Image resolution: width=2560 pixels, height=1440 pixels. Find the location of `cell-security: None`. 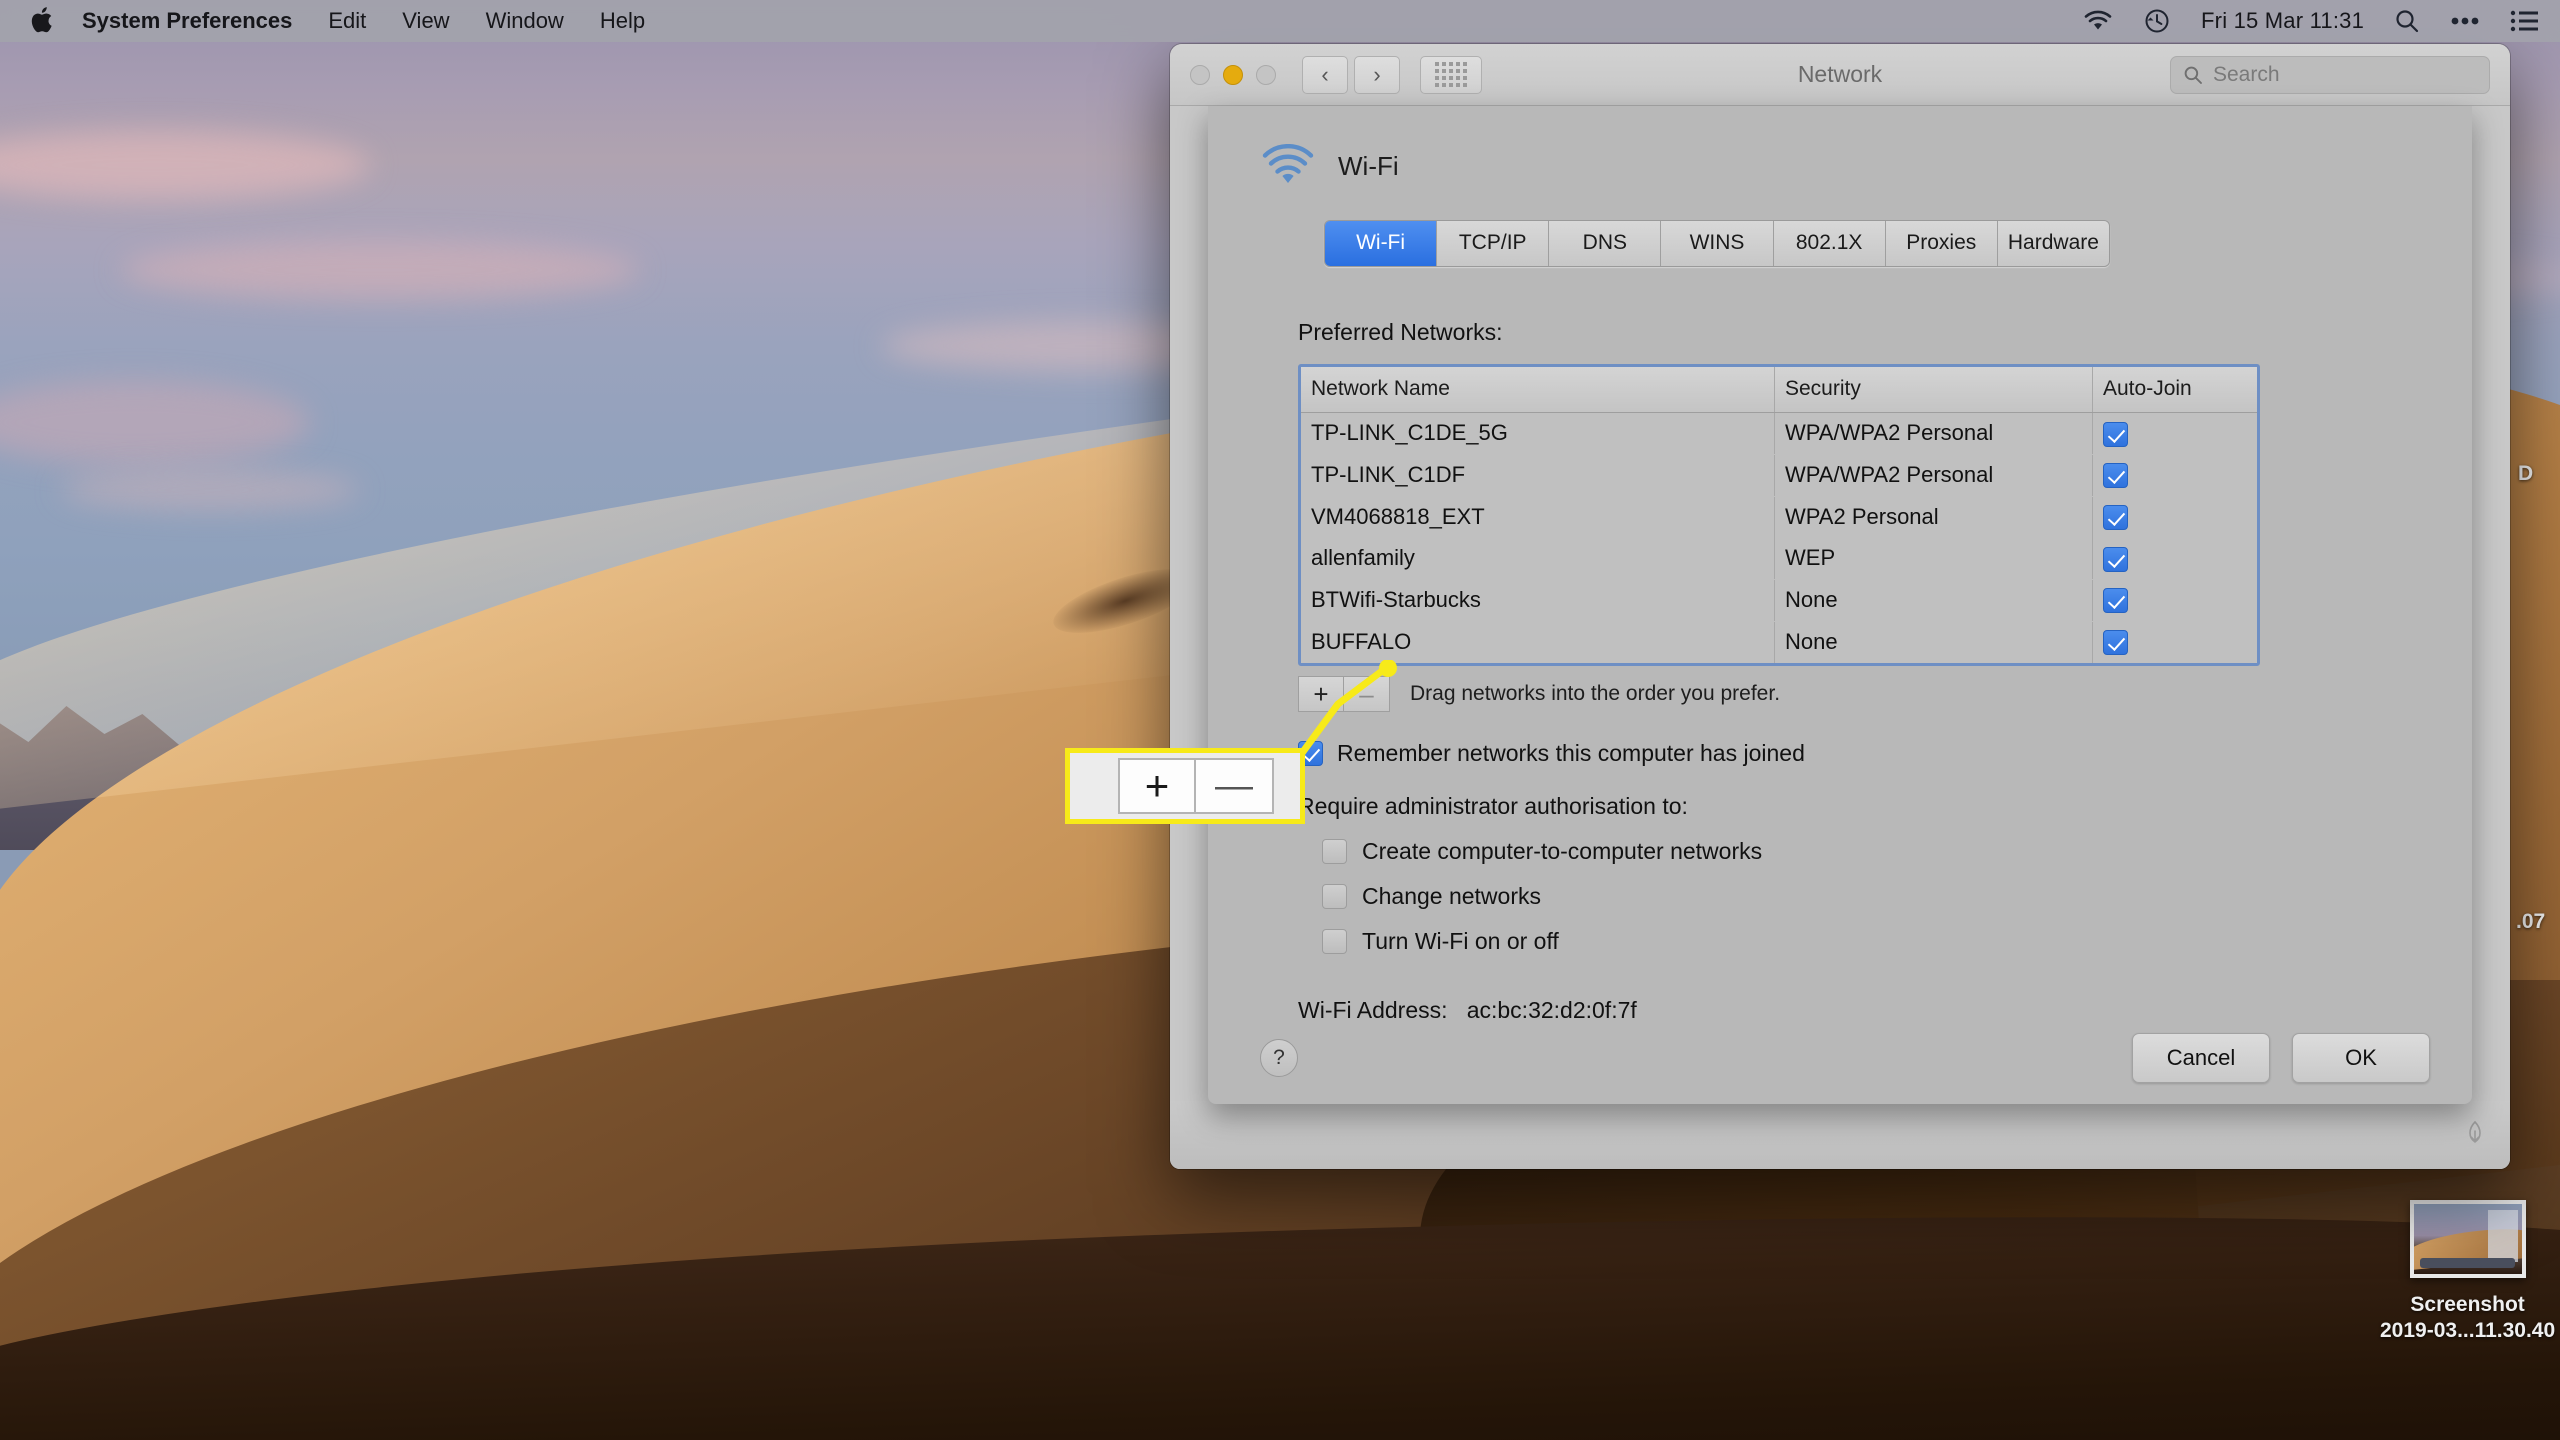

cell-security: None is located at coordinates (1934, 642).